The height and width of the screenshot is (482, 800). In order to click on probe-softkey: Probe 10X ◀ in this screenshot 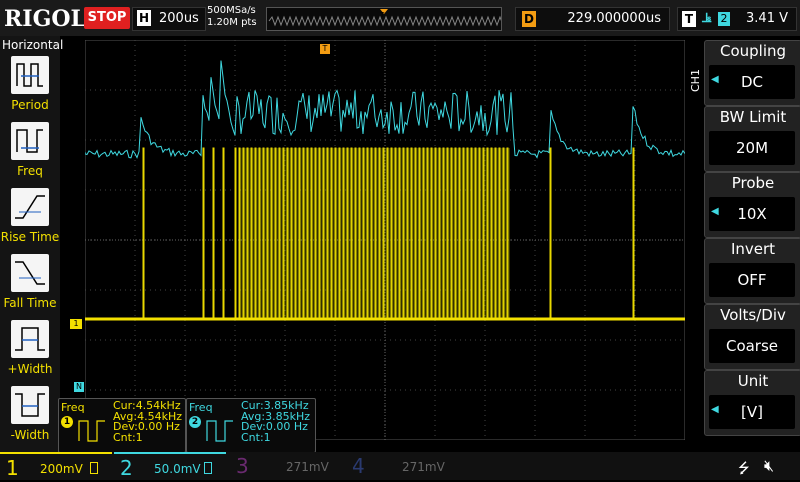, I will do `click(752, 205)`.